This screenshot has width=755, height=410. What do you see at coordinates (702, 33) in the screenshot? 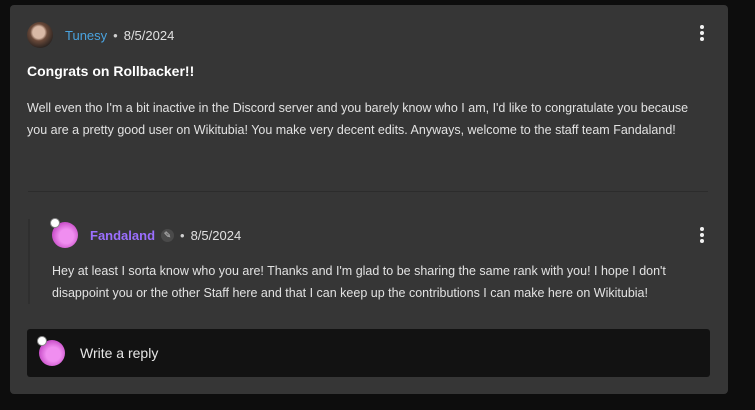
I see `post-menu-kebab-icon` at bounding box center [702, 33].